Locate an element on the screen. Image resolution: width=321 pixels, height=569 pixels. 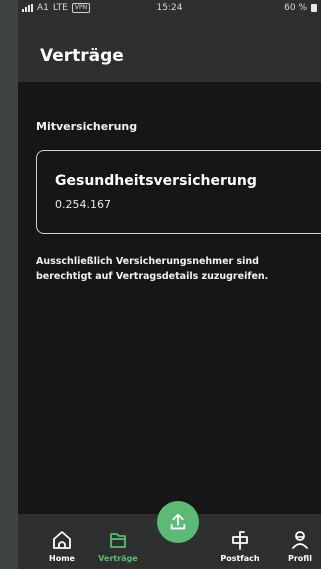
tab-profile-label: Profil is located at coordinates (300, 558).